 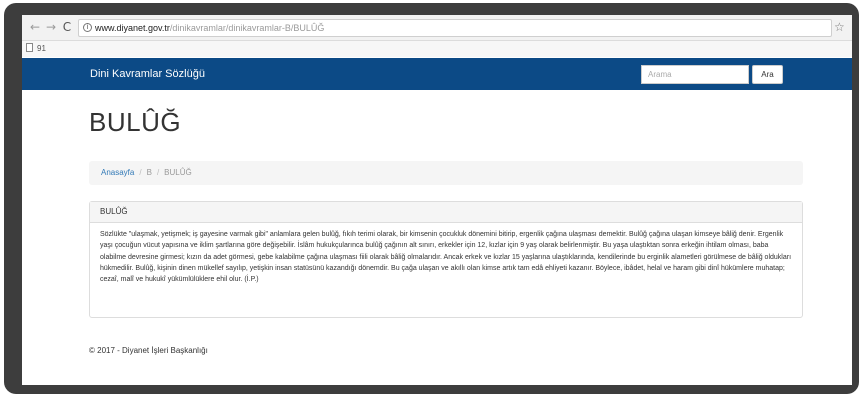 I want to click on bookmark-item: 91, so click(x=36, y=48).